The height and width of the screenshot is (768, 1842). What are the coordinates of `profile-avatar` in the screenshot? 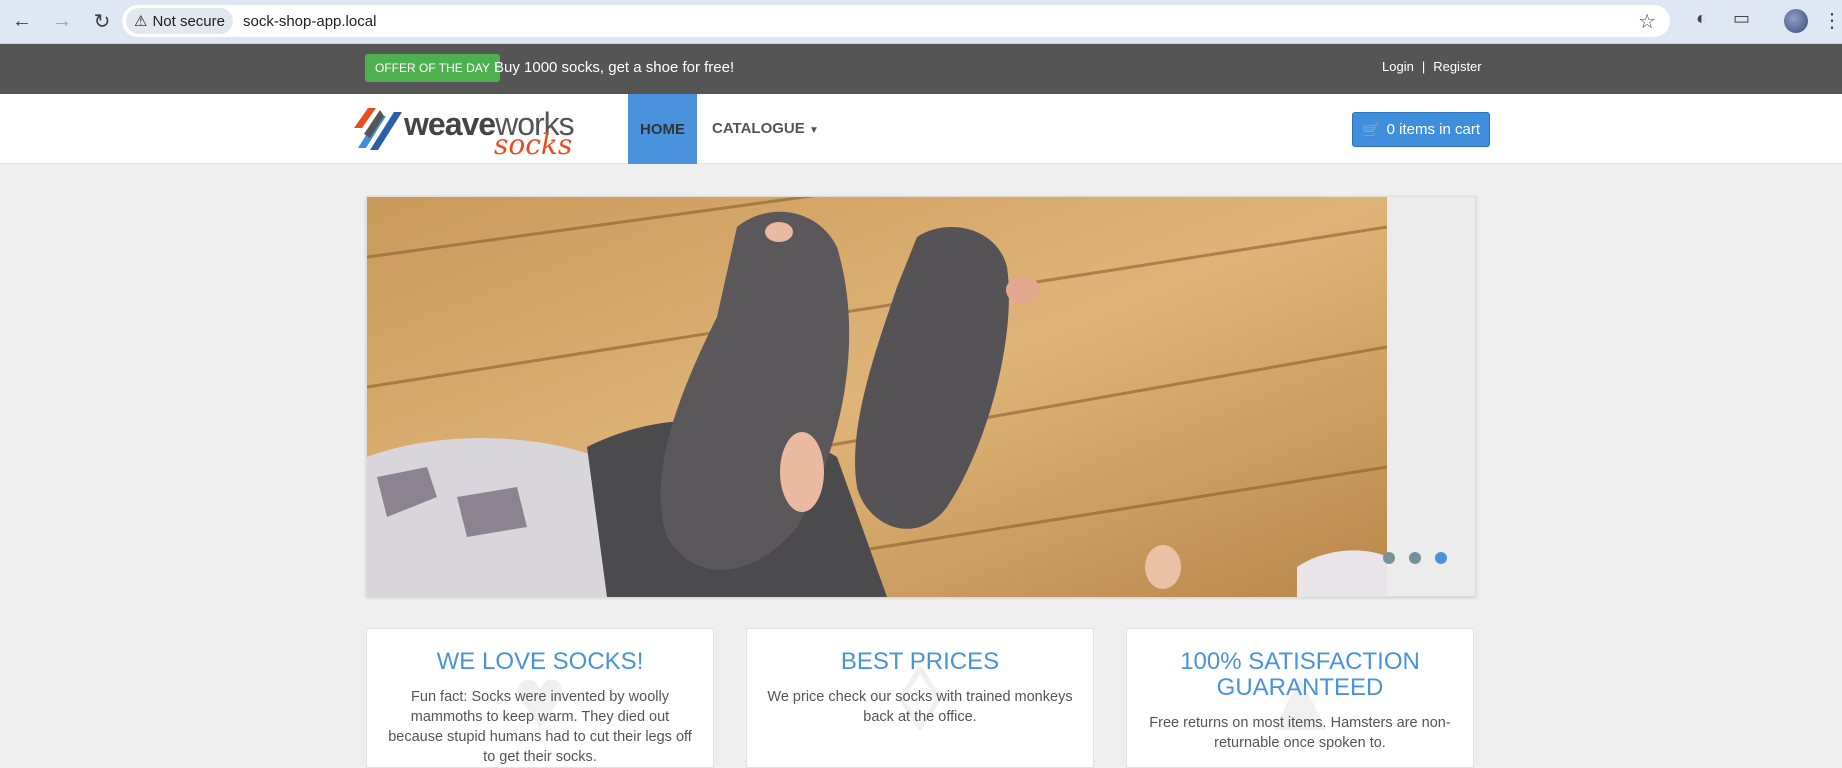 It's located at (1796, 21).